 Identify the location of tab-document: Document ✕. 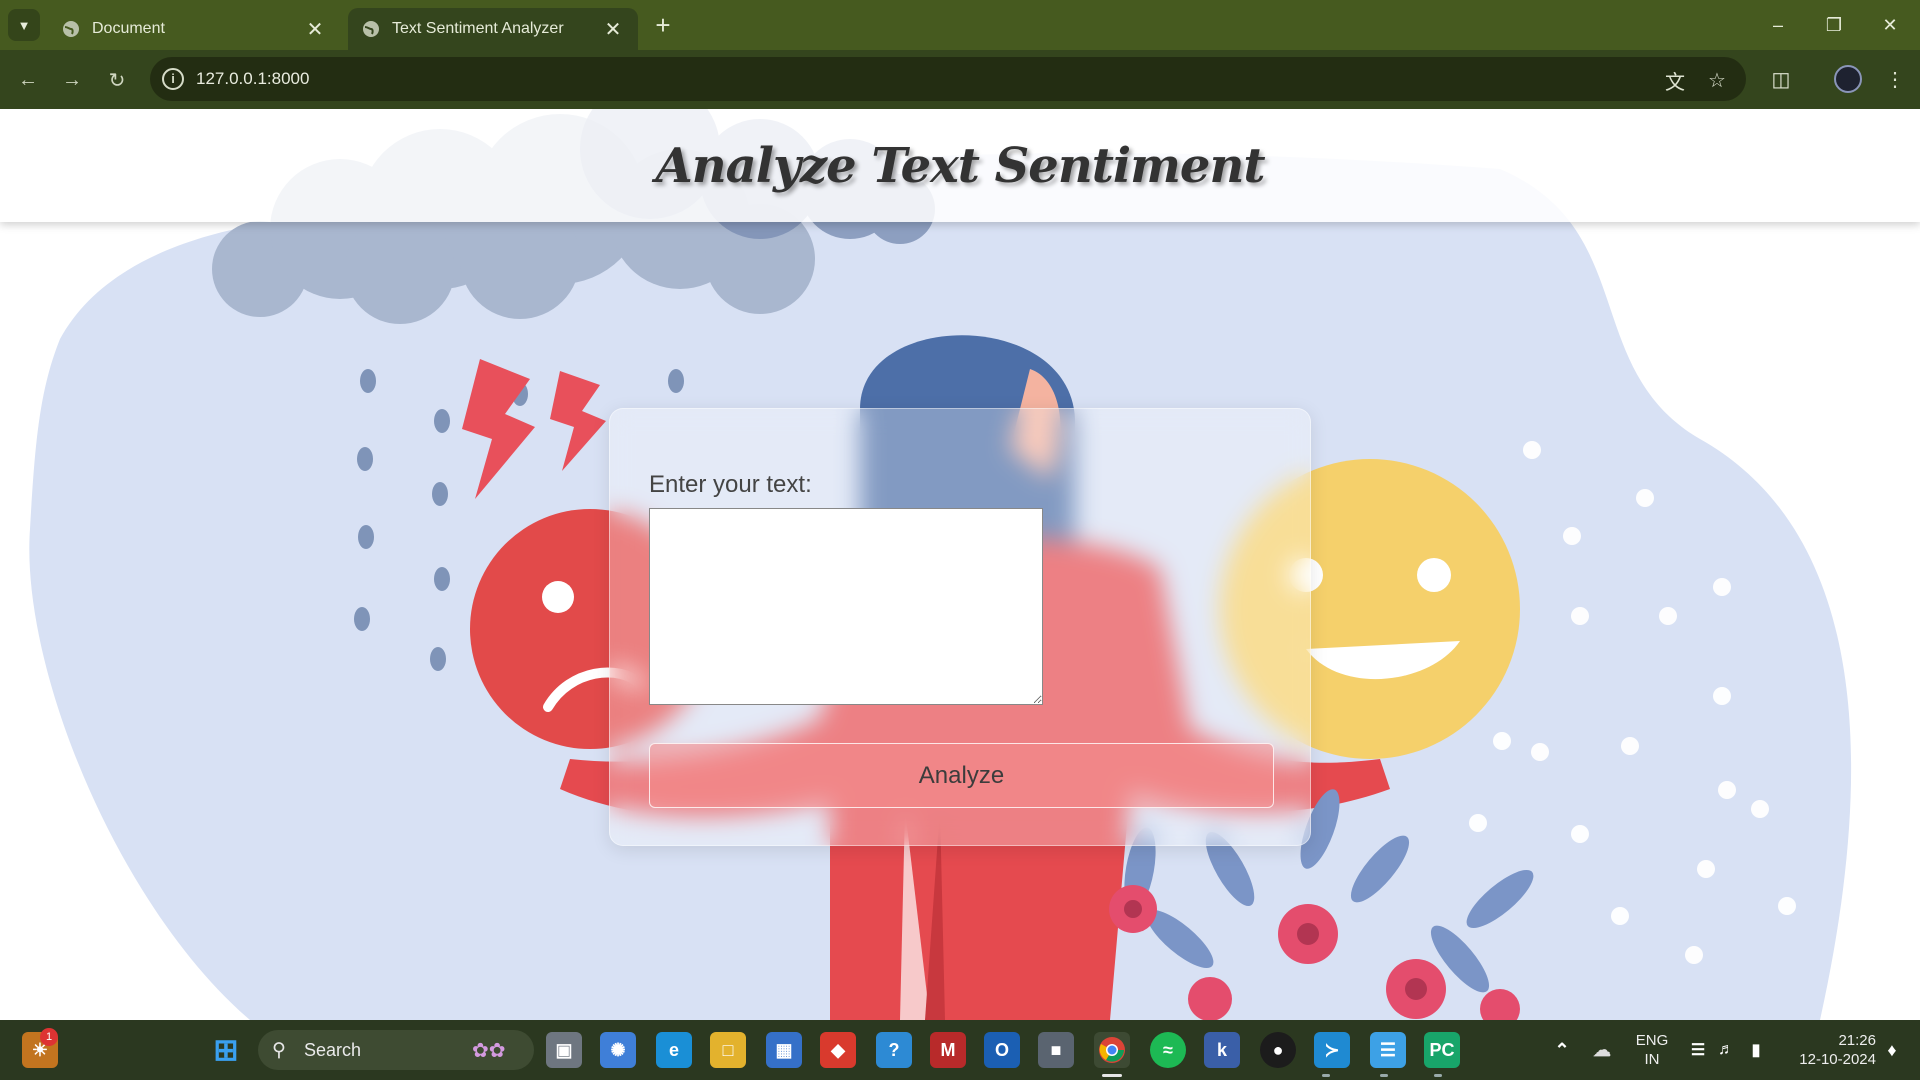
(194, 29).